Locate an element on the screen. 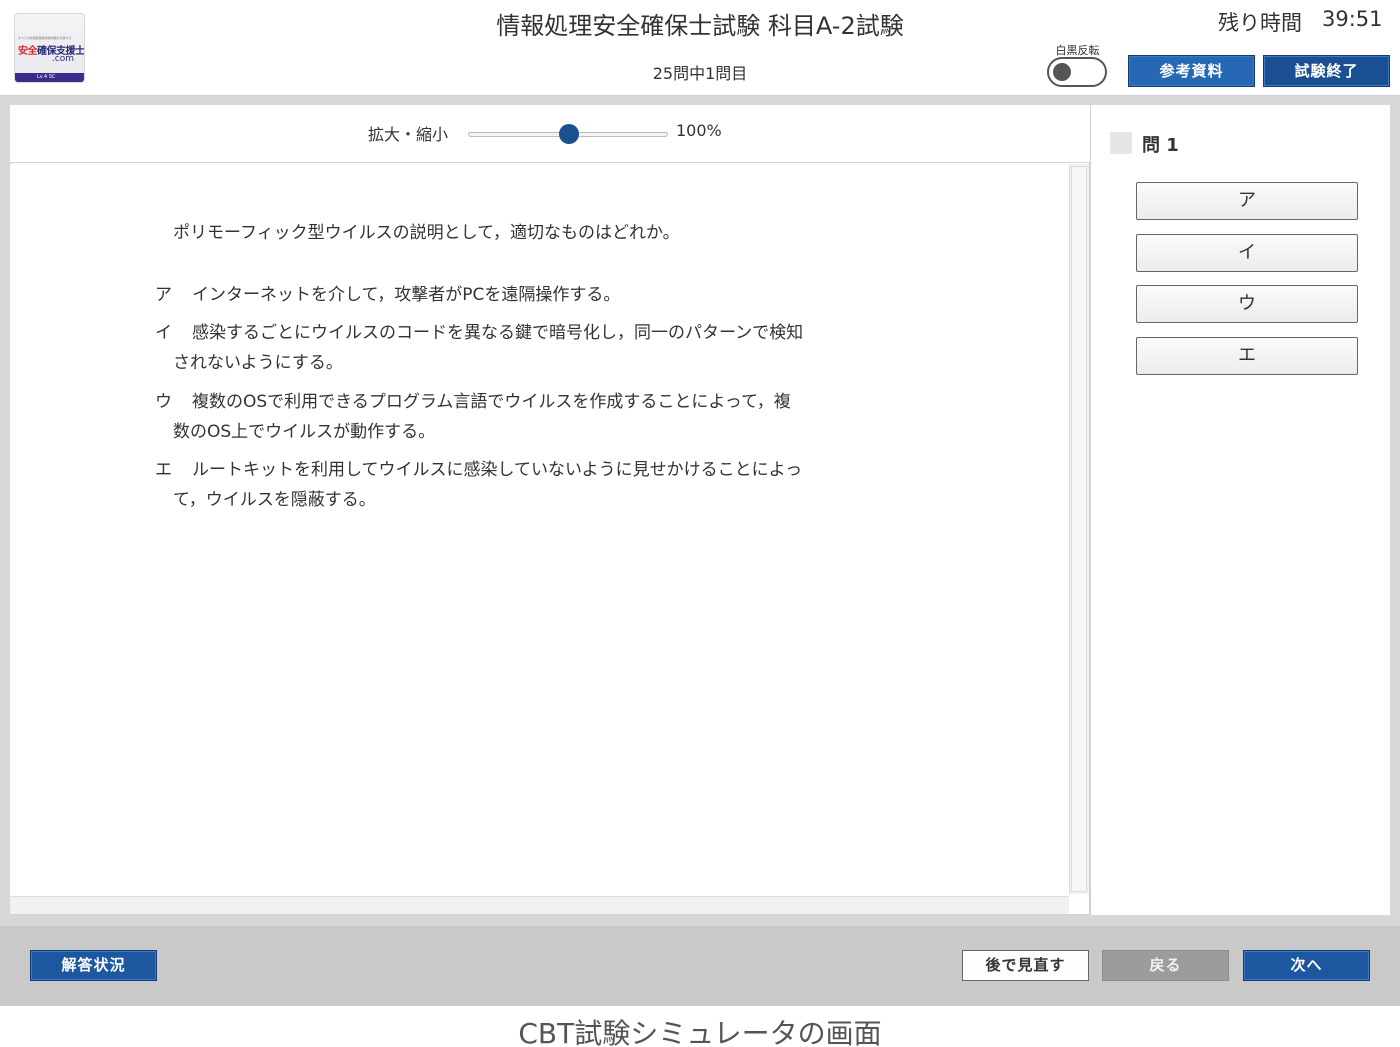 This screenshot has width=1400, height=1047. toggle-knob is located at coordinates (1062, 72).